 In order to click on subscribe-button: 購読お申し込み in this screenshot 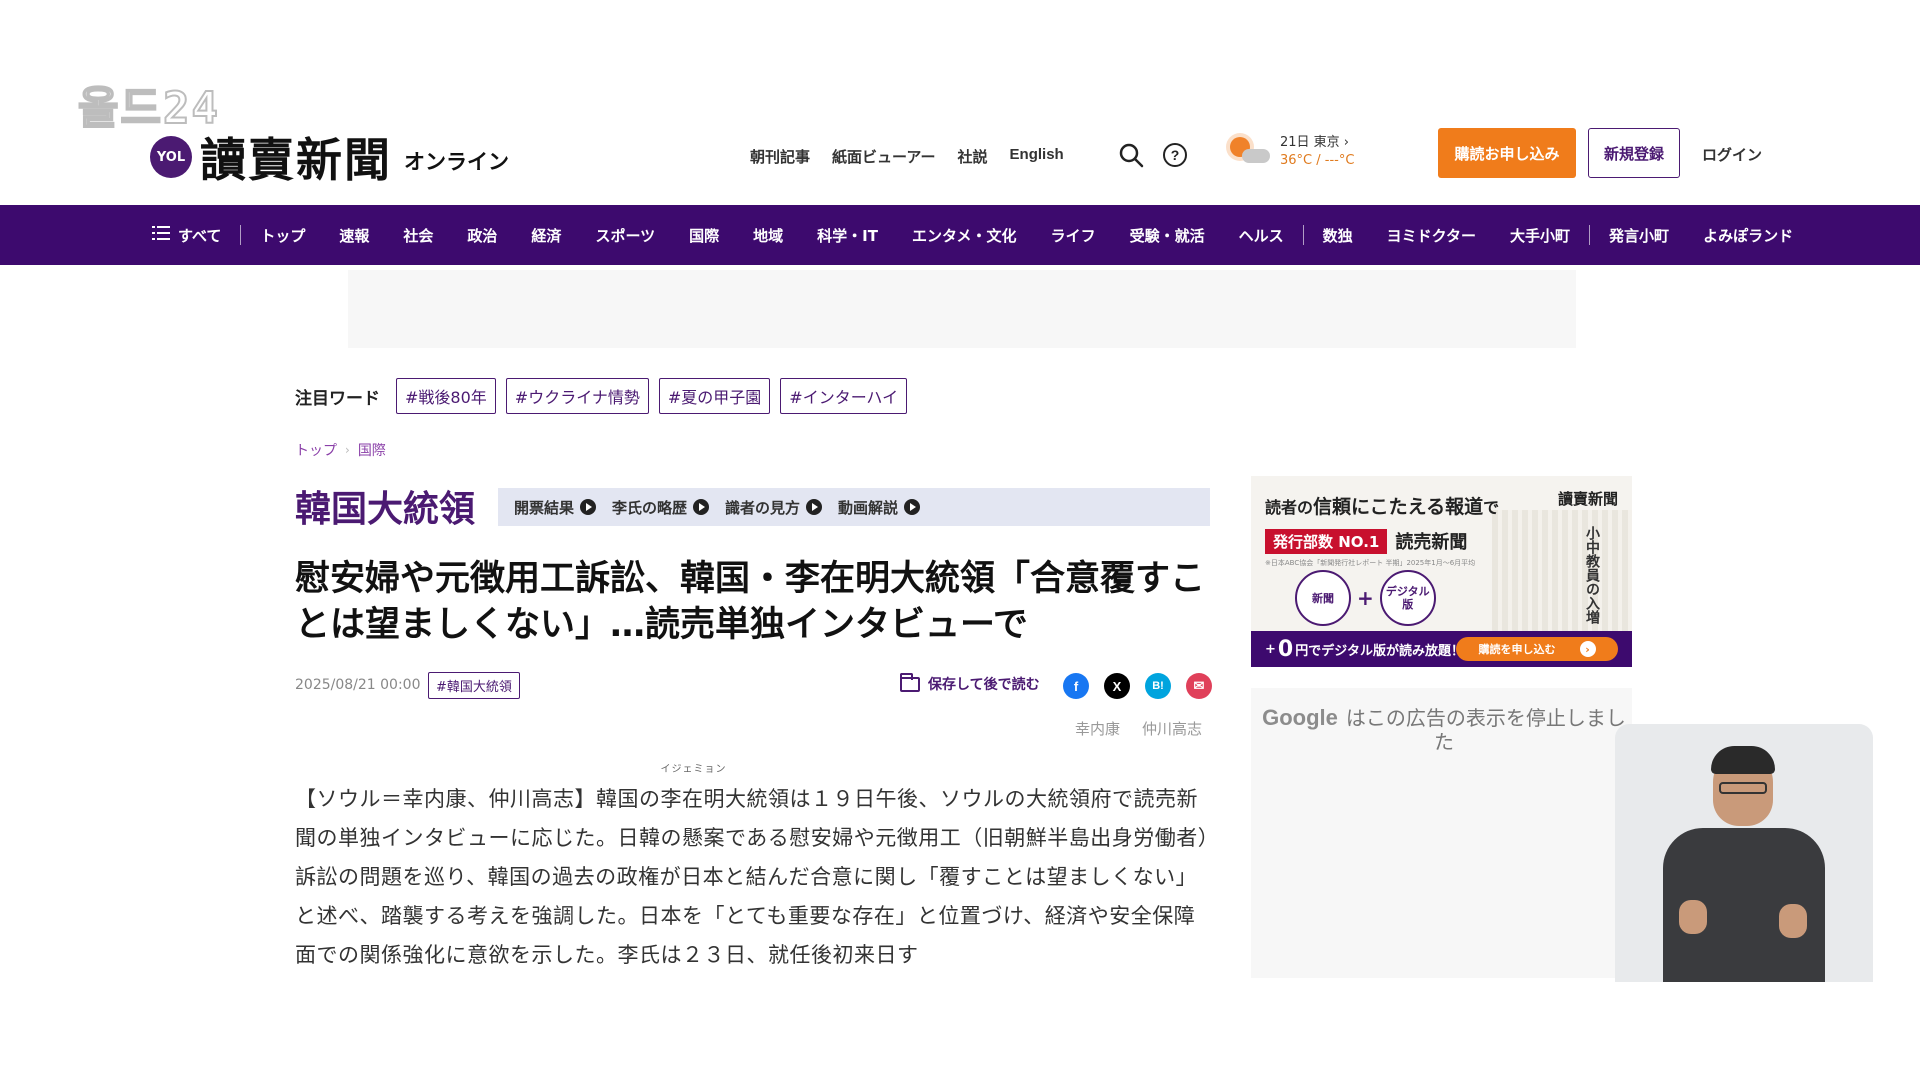, I will do `click(1507, 153)`.